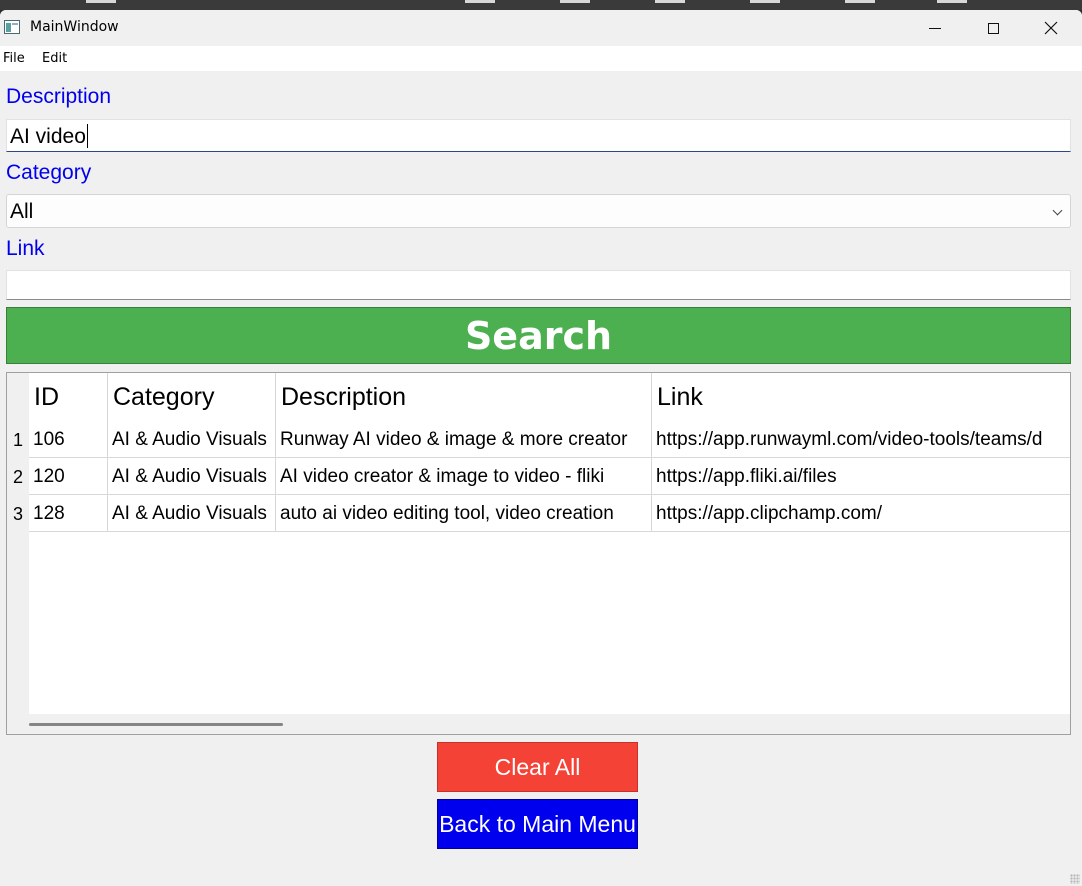 This screenshot has height=886, width=1082. I want to click on text-caret, so click(87, 136).